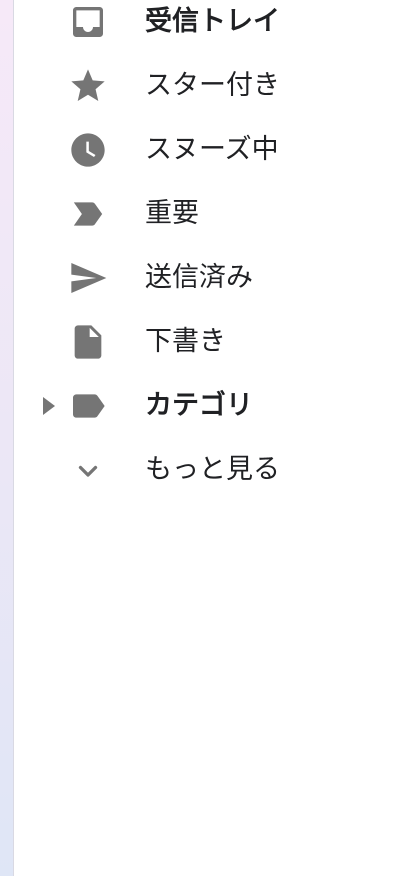 This screenshot has height=876, width=406. I want to click on sidebar-item-label: 重要, so click(172, 213).